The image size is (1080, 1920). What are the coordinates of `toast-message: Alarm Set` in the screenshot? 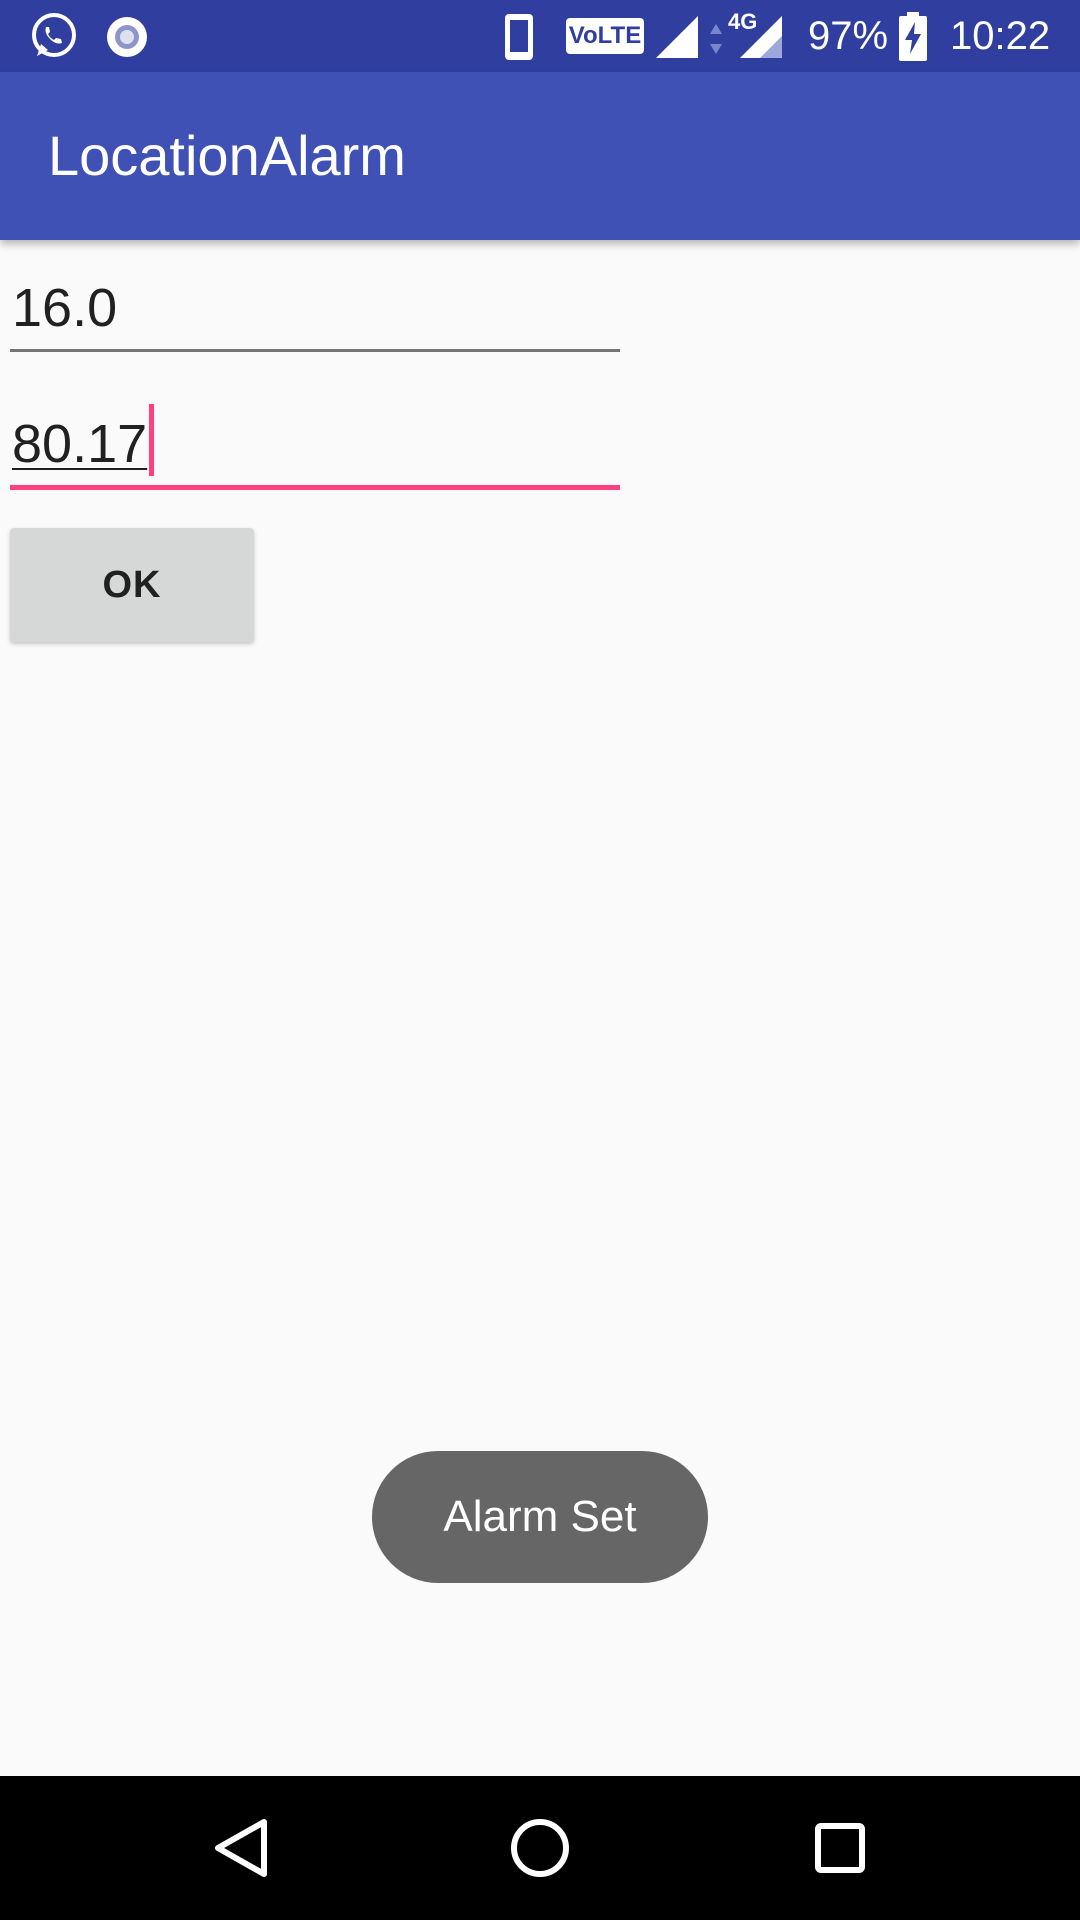 It's located at (540, 1517).